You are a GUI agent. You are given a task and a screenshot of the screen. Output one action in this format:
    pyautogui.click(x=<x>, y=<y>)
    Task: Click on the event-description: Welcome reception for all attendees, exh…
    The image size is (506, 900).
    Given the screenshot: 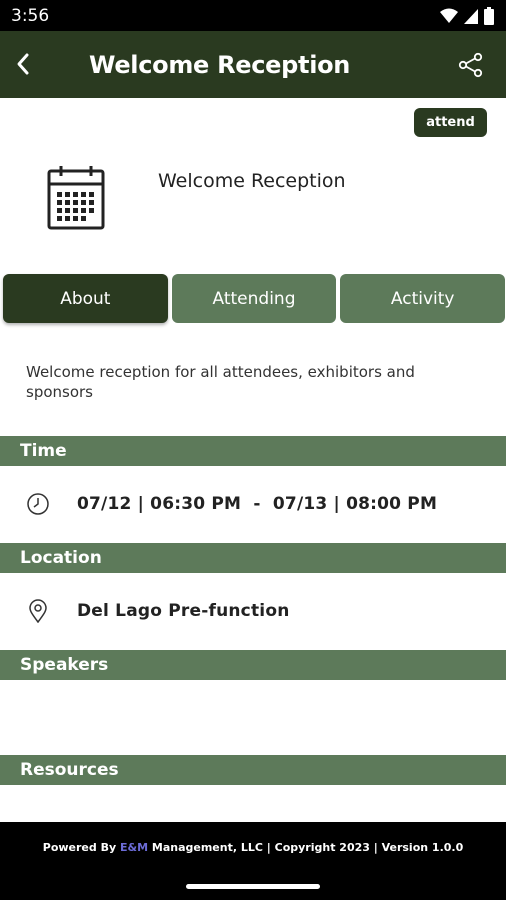 What is the action you would take?
    pyautogui.click(x=220, y=382)
    